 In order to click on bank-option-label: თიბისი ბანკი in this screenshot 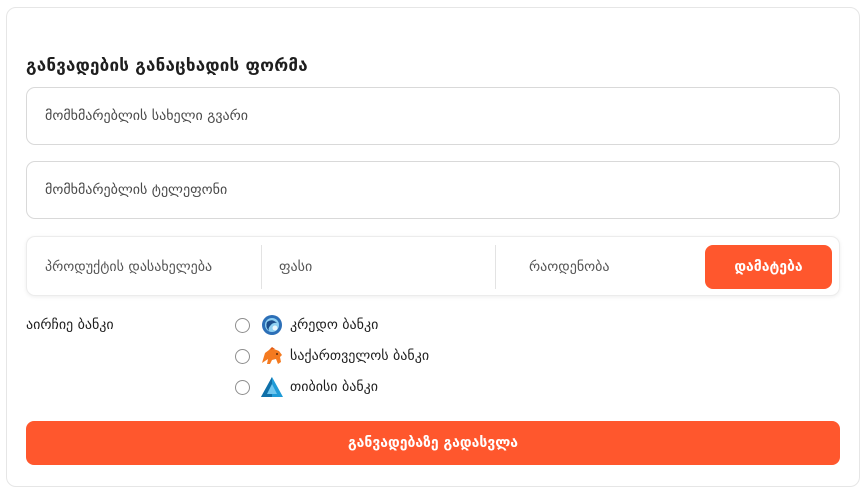, I will do `click(334, 387)`.